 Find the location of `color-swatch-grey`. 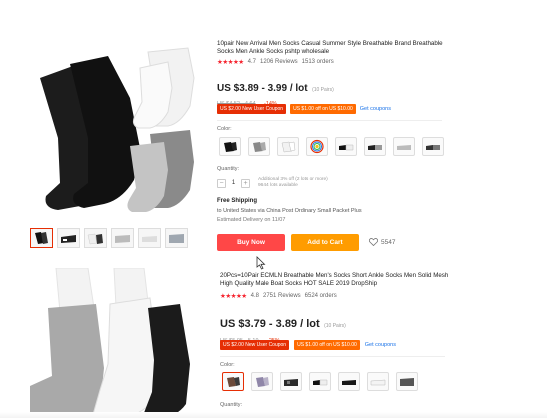

color-swatch-grey is located at coordinates (259, 146).